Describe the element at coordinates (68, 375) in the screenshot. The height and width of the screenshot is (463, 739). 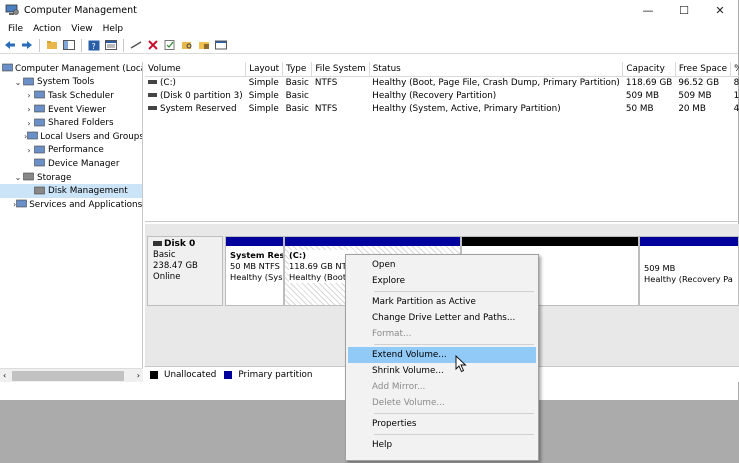
I see `scrollbar-thumb` at that location.